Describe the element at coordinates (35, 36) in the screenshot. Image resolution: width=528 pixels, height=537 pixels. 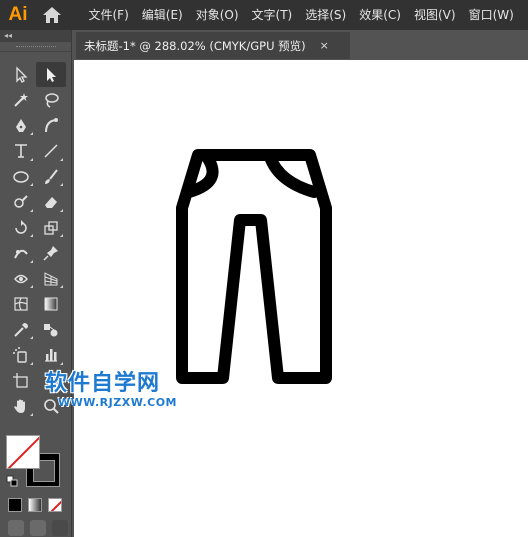
I see `panel-collapse-button: ◂◂` at that location.